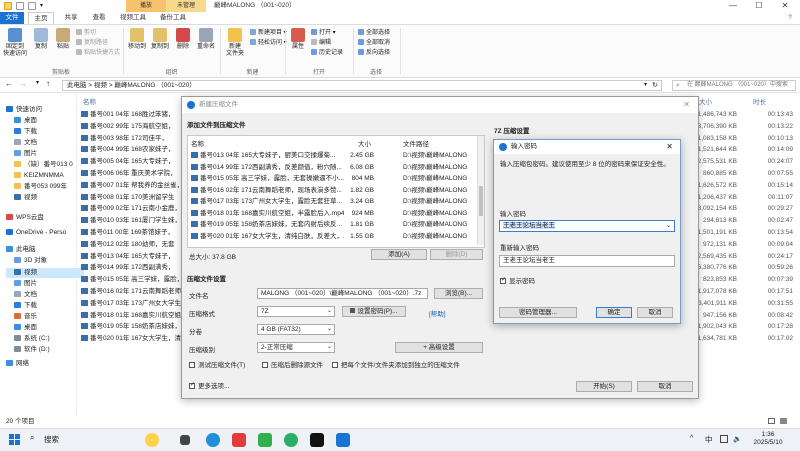 The width and height of the screenshot is (800, 451). I want to click on select-all-button: 全部选择, so click(374, 33).